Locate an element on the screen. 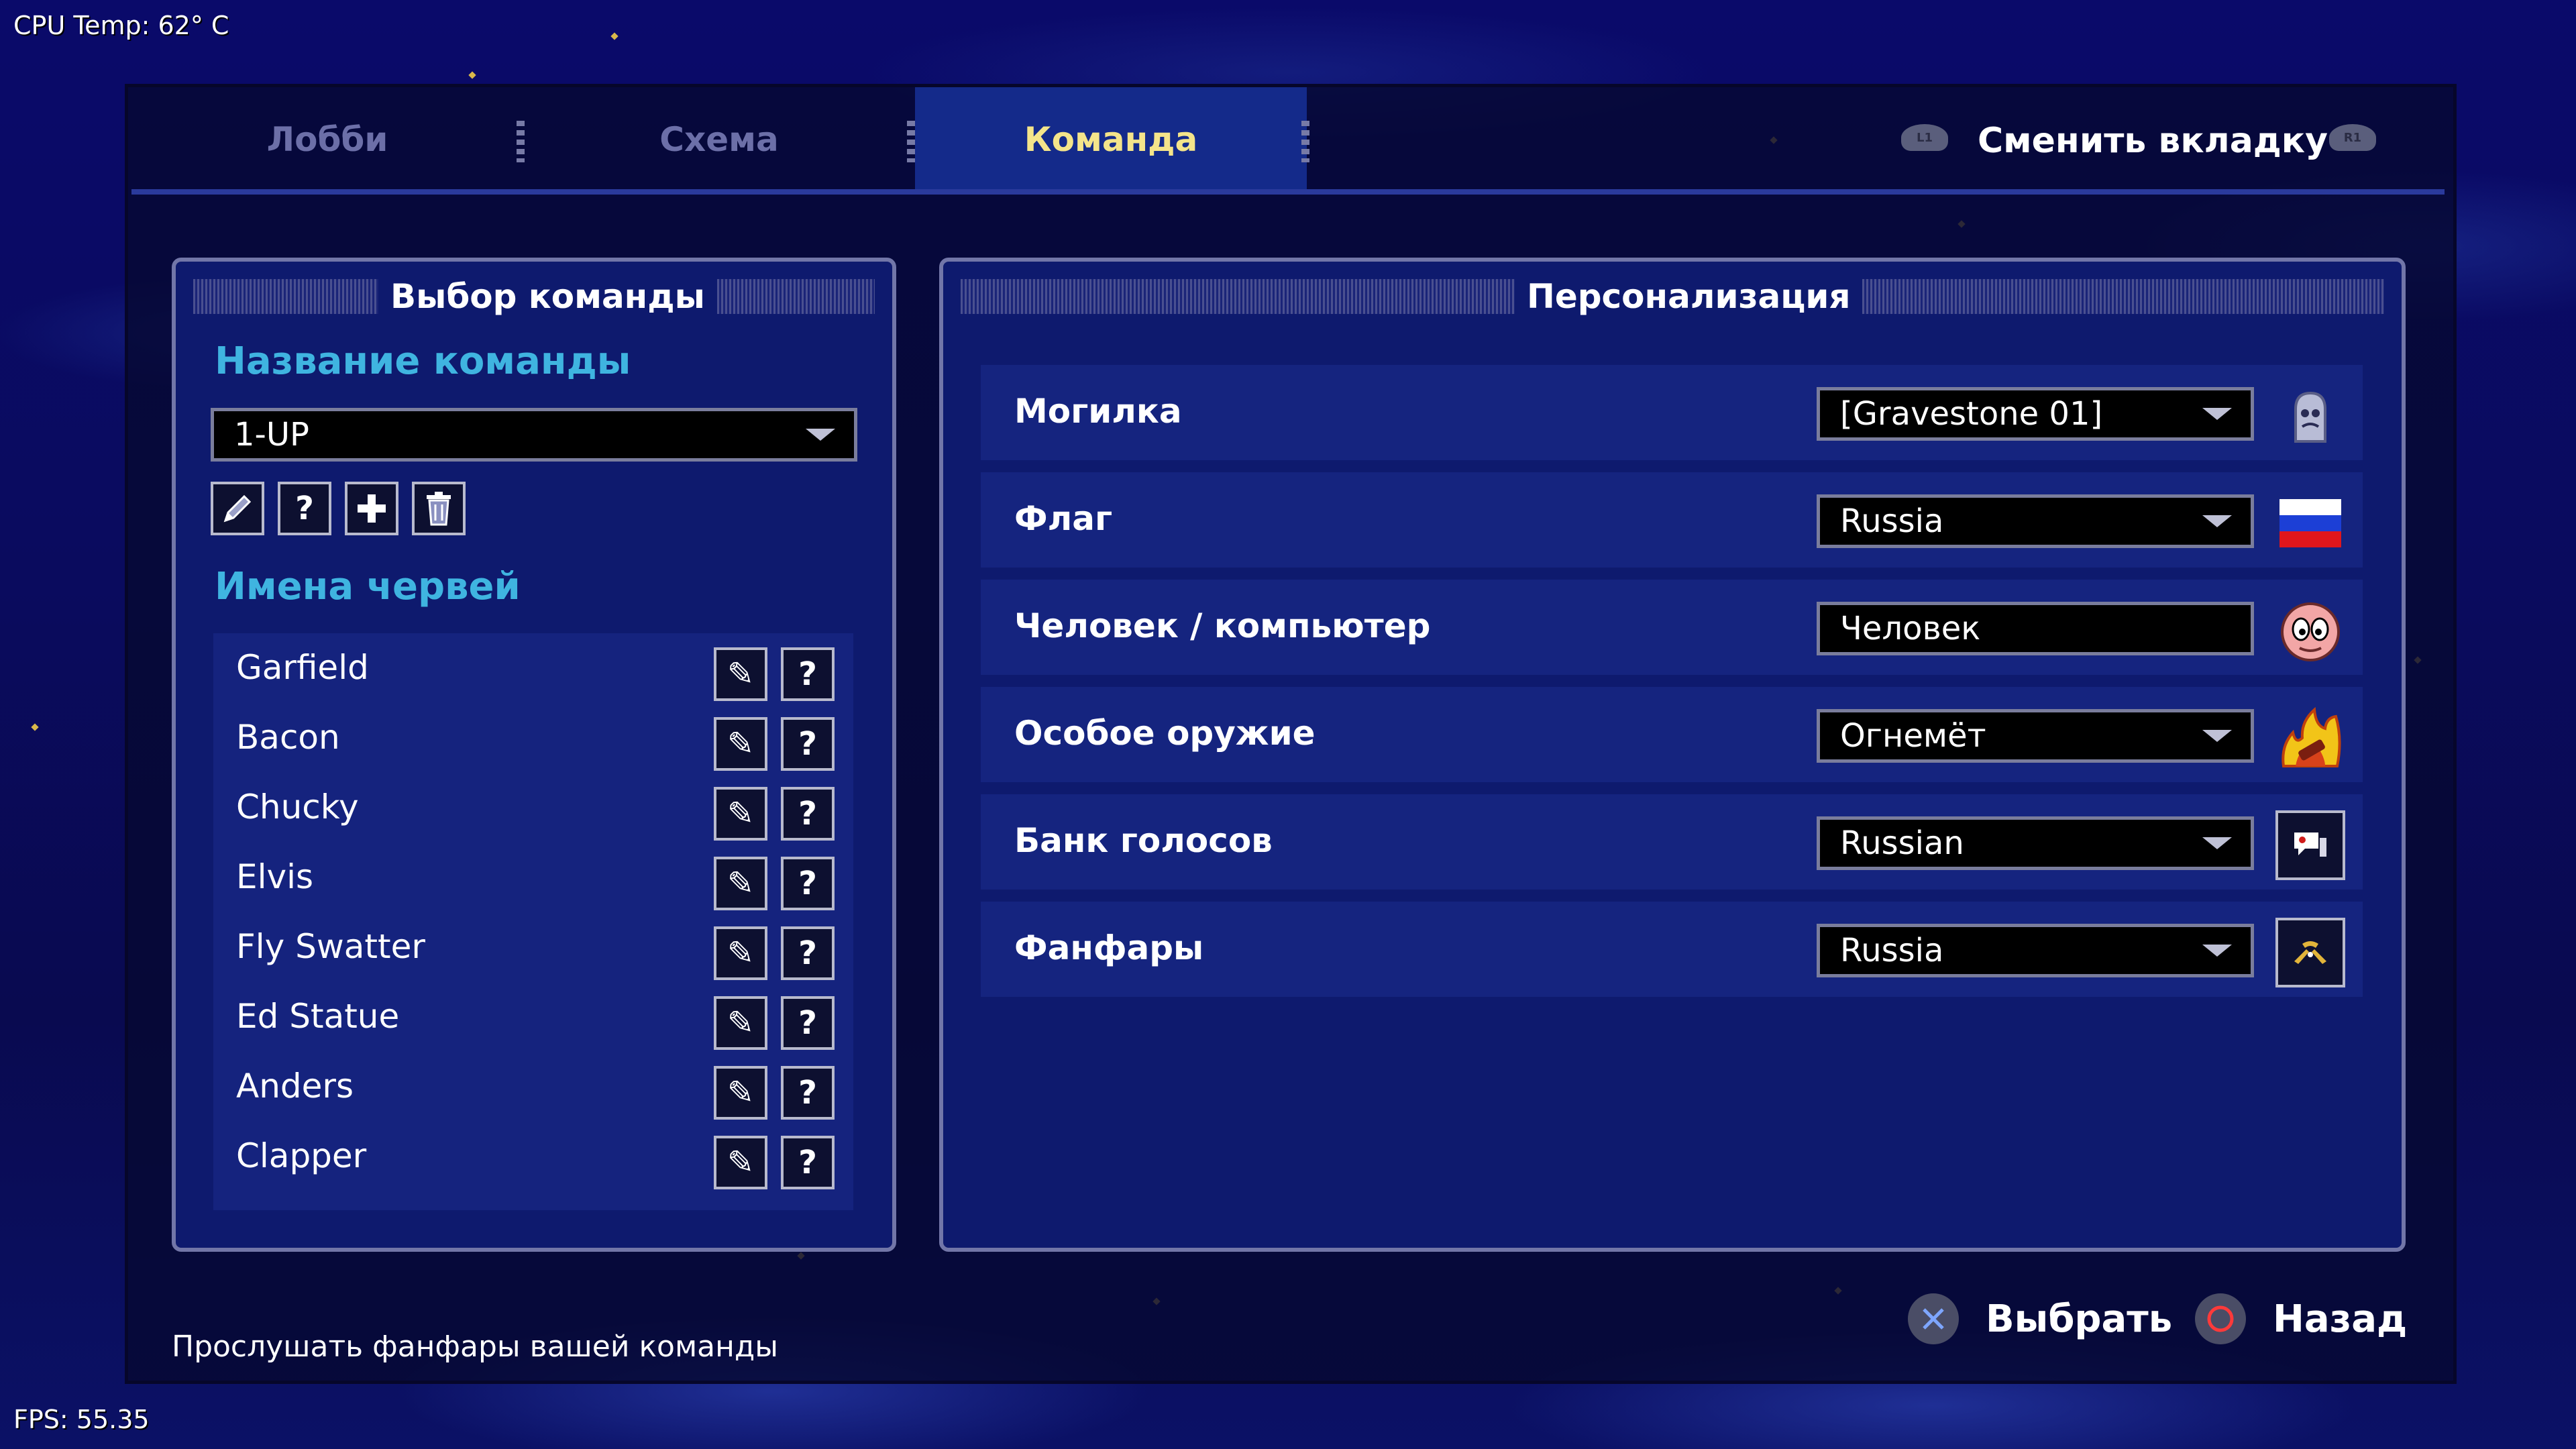 The width and height of the screenshot is (2576, 1449). team-name-label: Название команды is located at coordinates (423, 361).